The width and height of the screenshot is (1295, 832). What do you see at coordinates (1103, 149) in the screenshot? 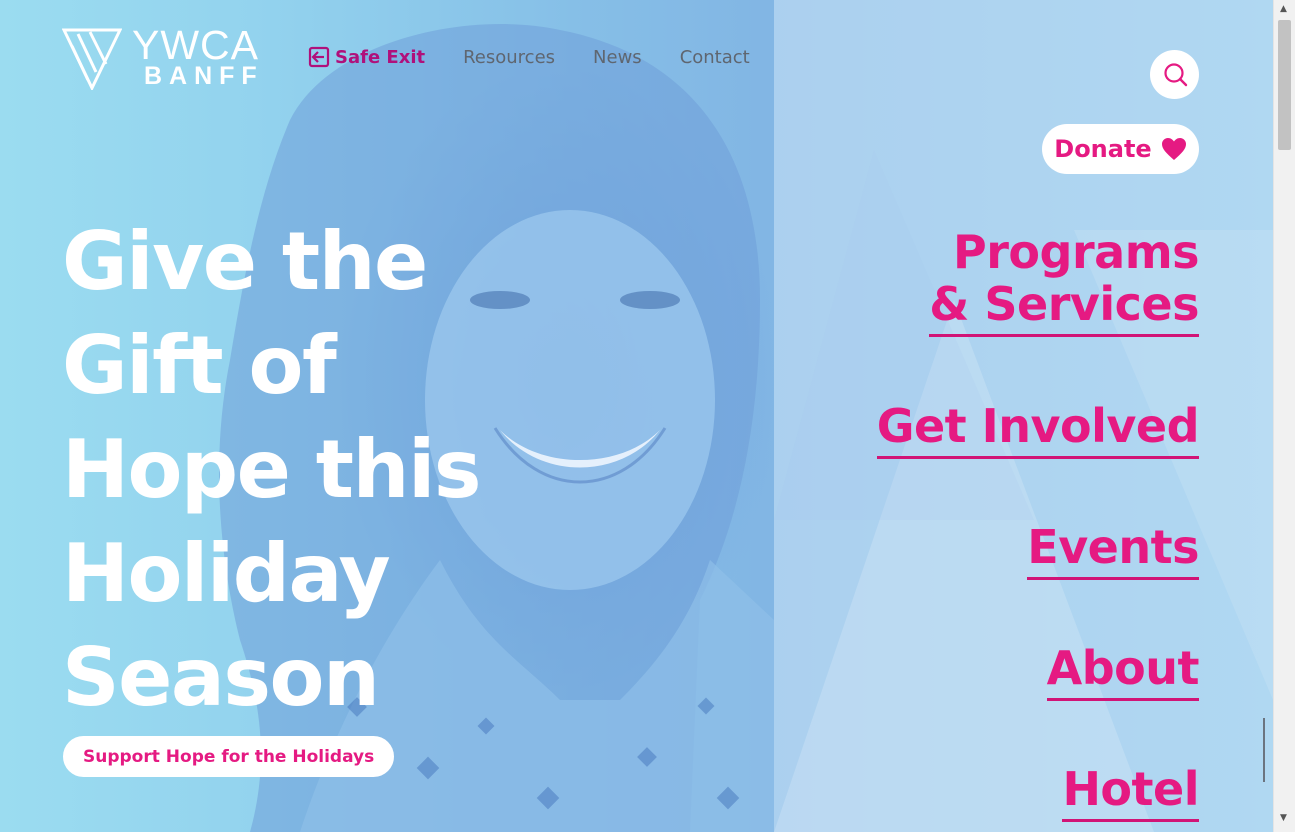
I see `donate-label: Donate` at bounding box center [1103, 149].